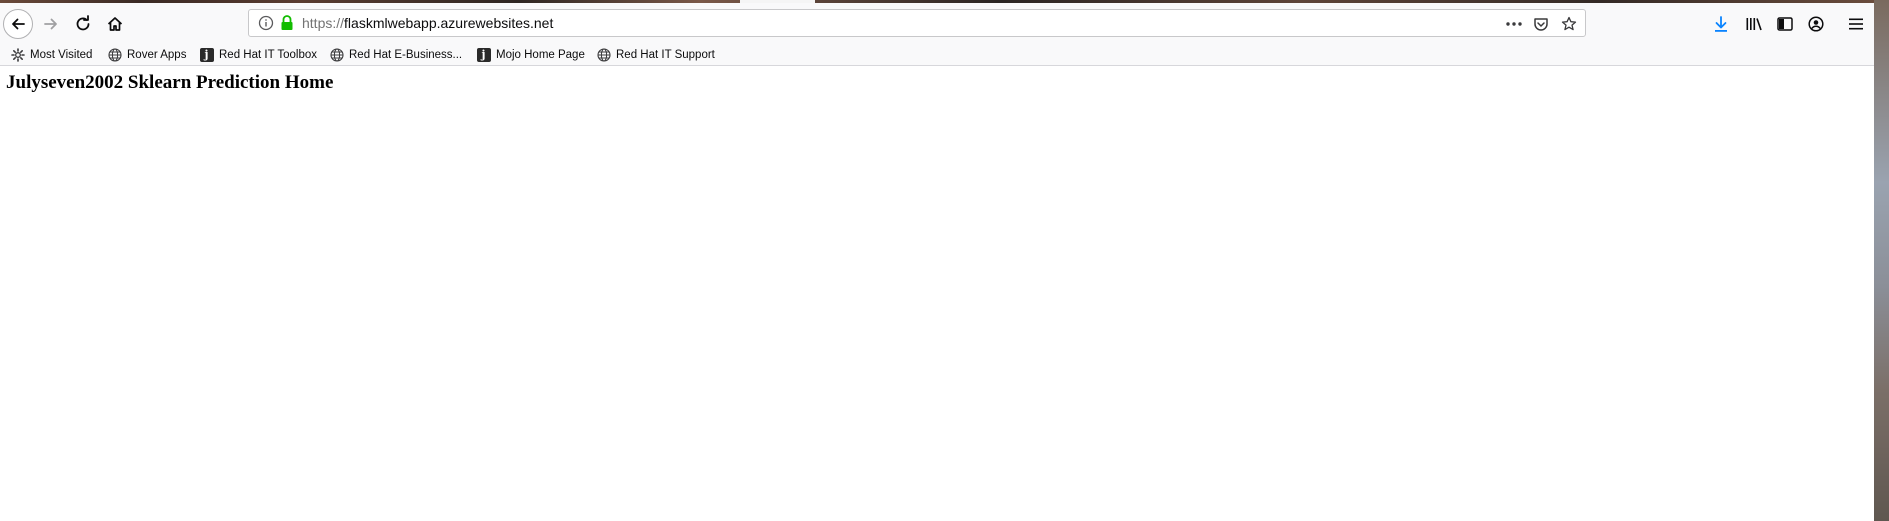 The width and height of the screenshot is (1889, 521). I want to click on bookmark-label: Most Visited, so click(61, 54).